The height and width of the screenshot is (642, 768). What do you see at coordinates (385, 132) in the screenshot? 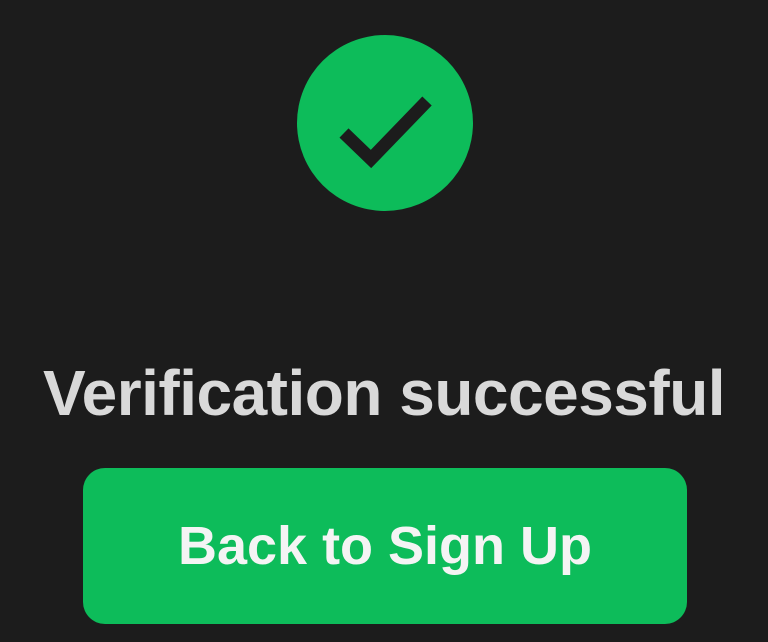
I see `checkmark-icon` at bounding box center [385, 132].